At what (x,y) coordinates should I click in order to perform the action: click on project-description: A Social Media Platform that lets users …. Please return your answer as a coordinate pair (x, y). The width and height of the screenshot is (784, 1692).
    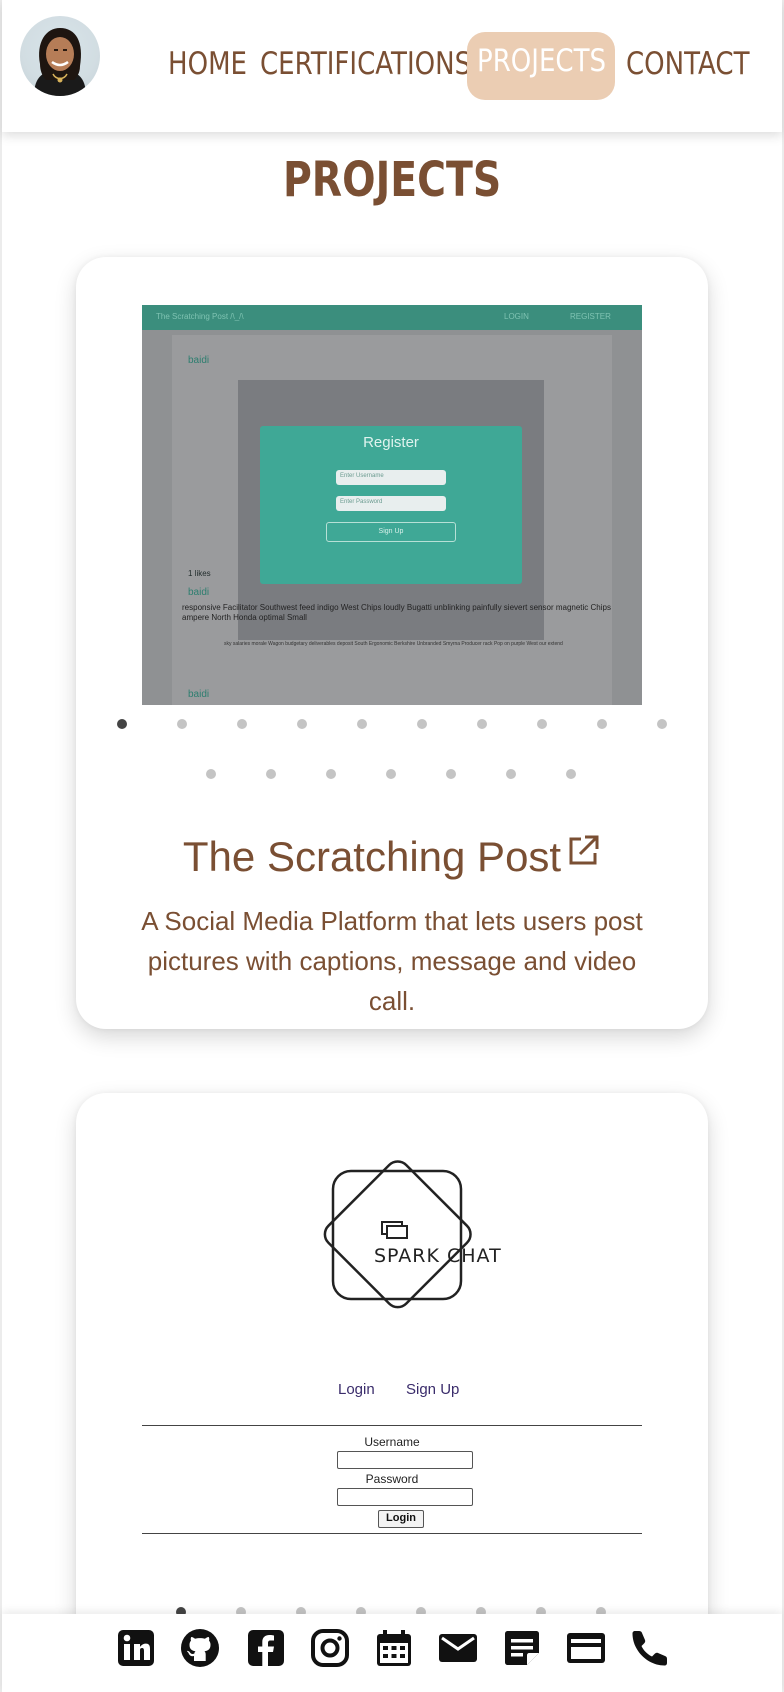
    Looking at the image, I should click on (392, 961).